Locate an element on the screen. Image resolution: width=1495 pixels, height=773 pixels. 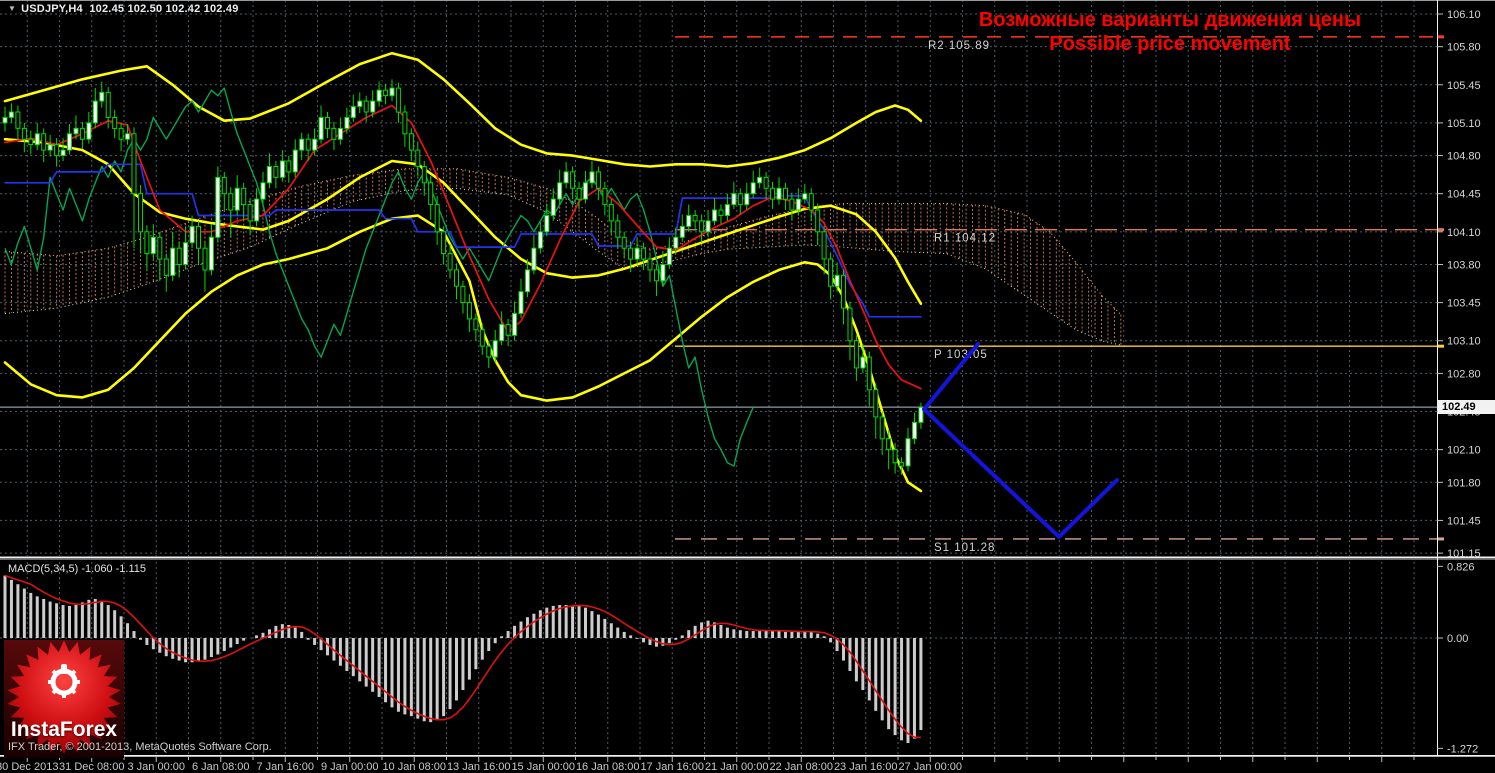
svg-text: S1 101.28 is located at coordinates (964, 548).